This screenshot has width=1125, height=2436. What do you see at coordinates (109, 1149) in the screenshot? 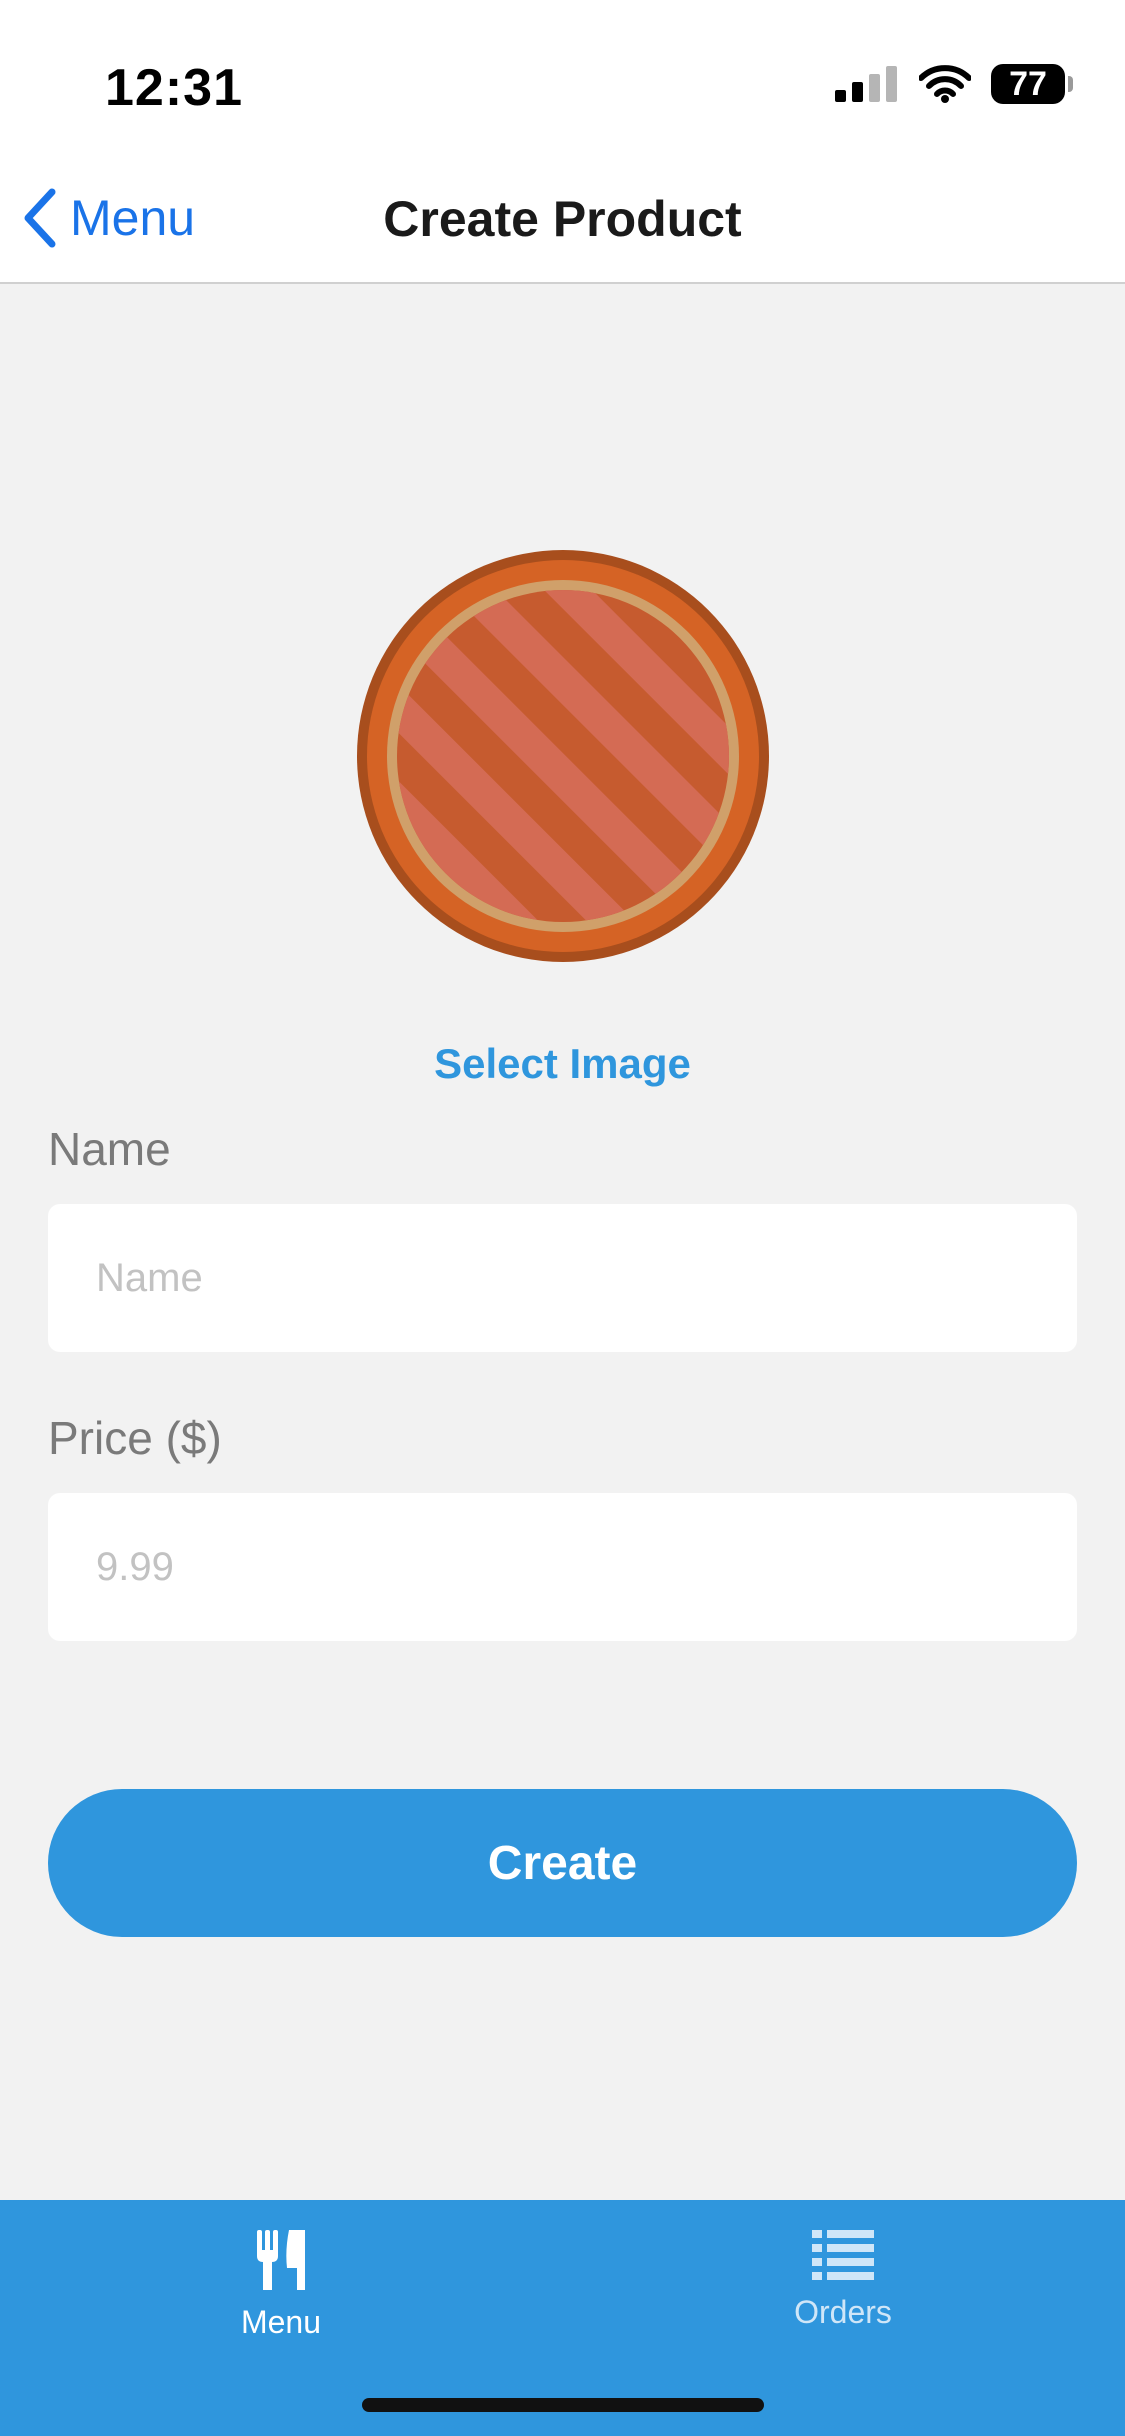
I see `name-label: Name` at bounding box center [109, 1149].